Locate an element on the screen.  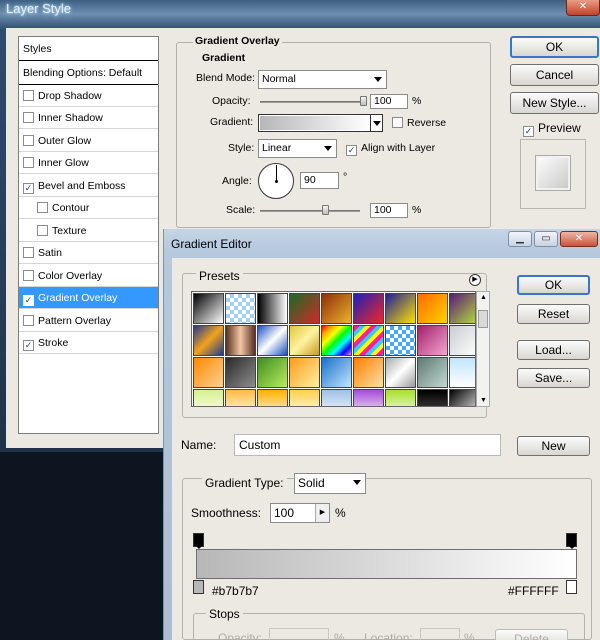
style-item-styles: Styles is located at coordinates (88, 49).